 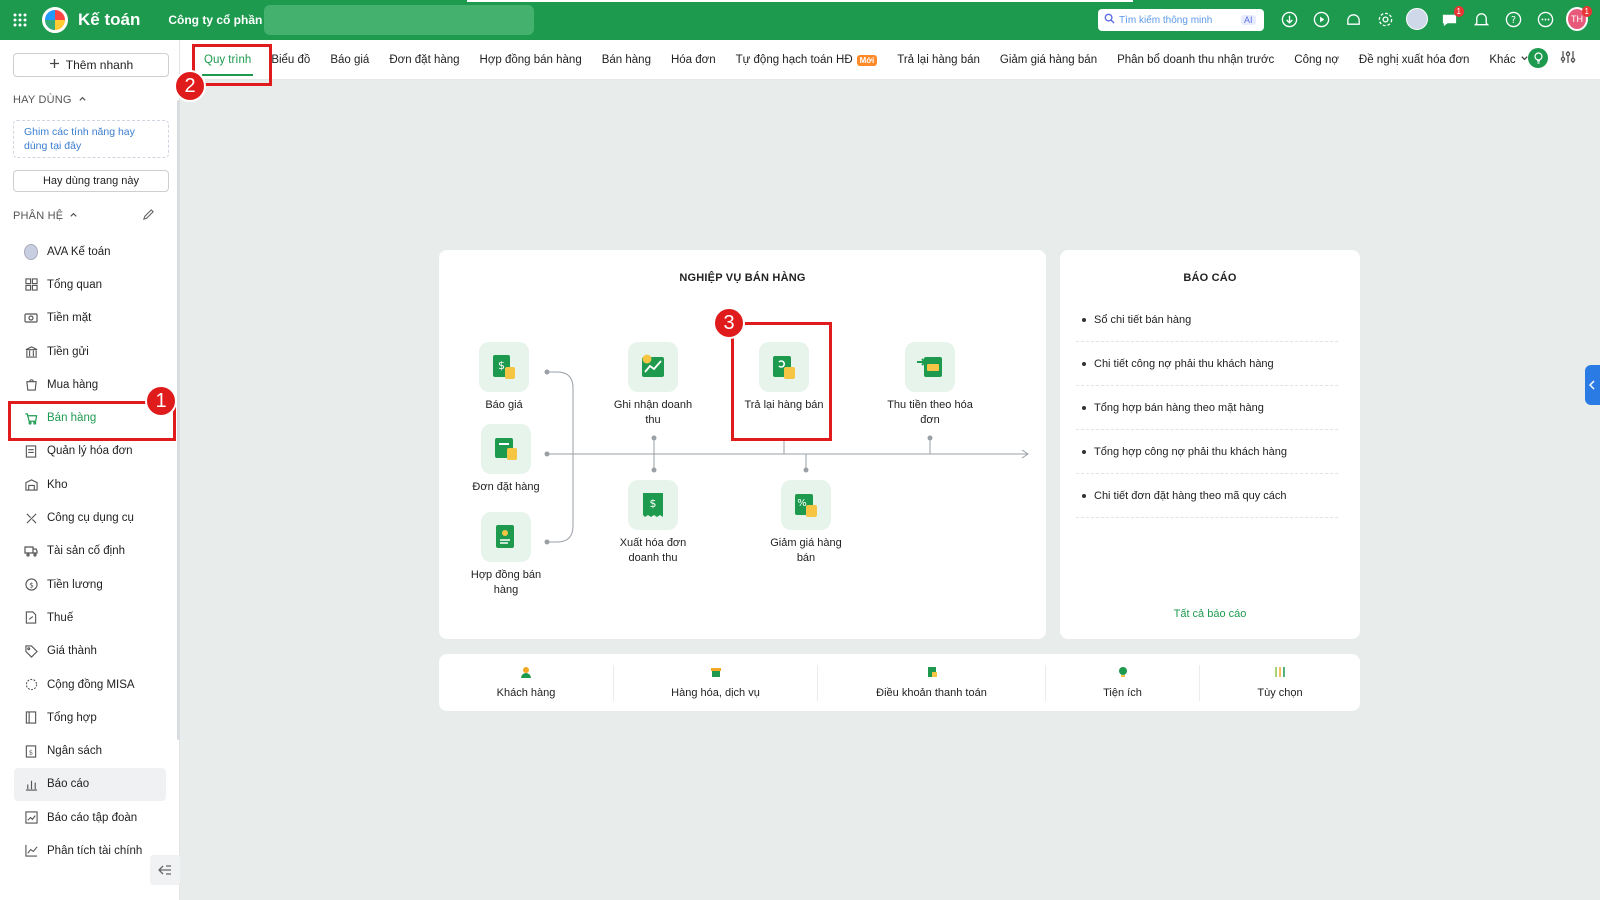 I want to click on sidebar-item-label: Tổng quan, so click(x=74, y=284).